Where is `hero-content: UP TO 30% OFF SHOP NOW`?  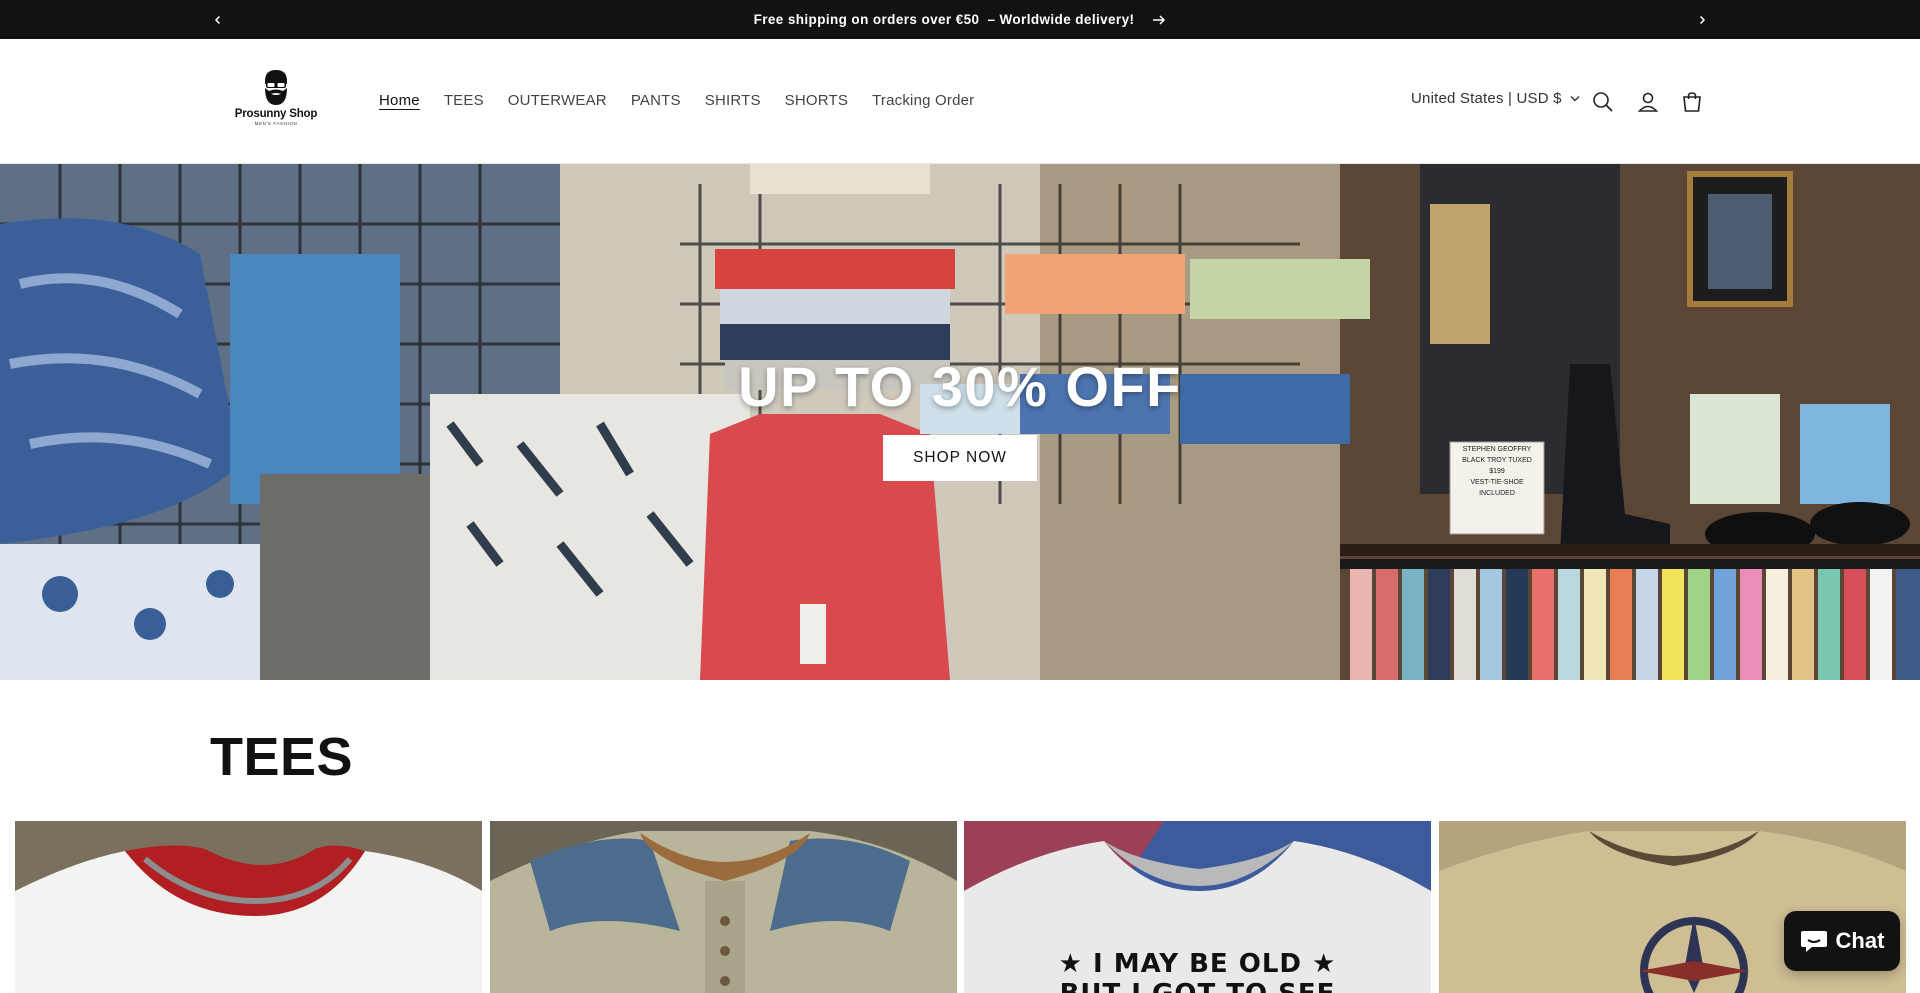
hero-content: UP TO 30% OFF SHOP NOW is located at coordinates (960, 417).